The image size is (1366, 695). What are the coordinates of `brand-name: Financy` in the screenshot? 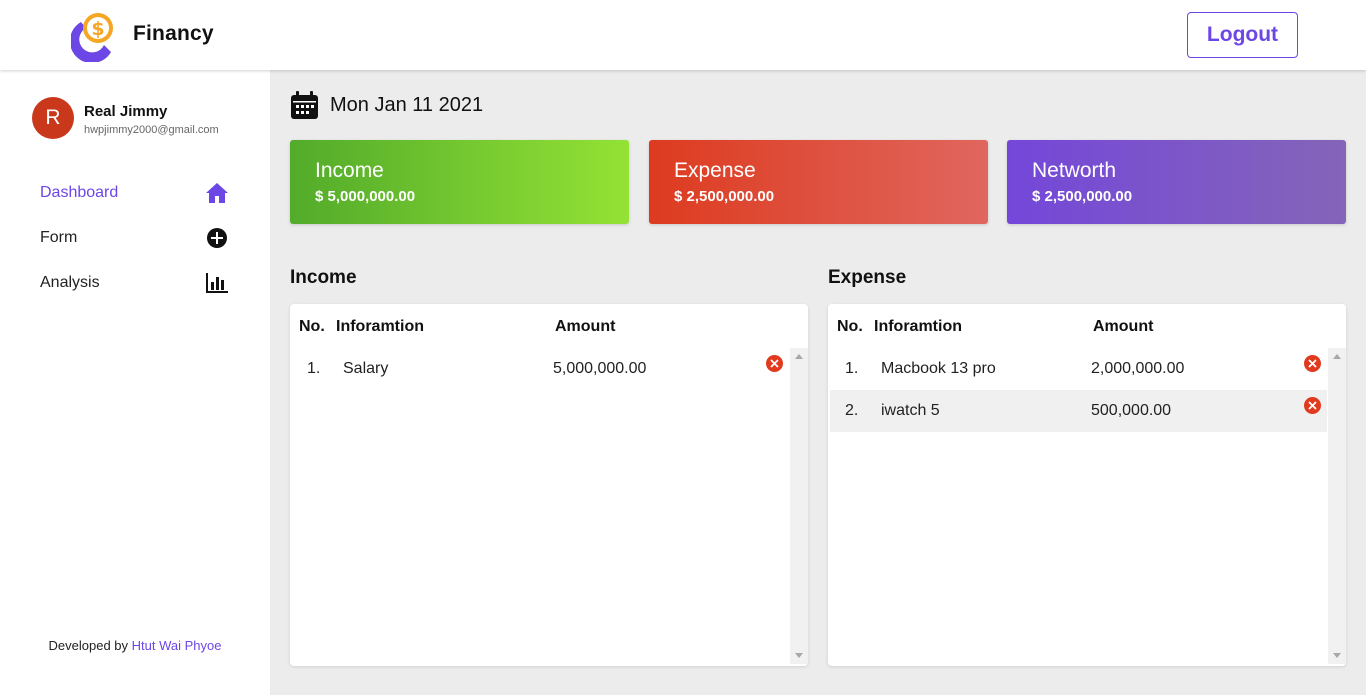 It's located at (173, 33).